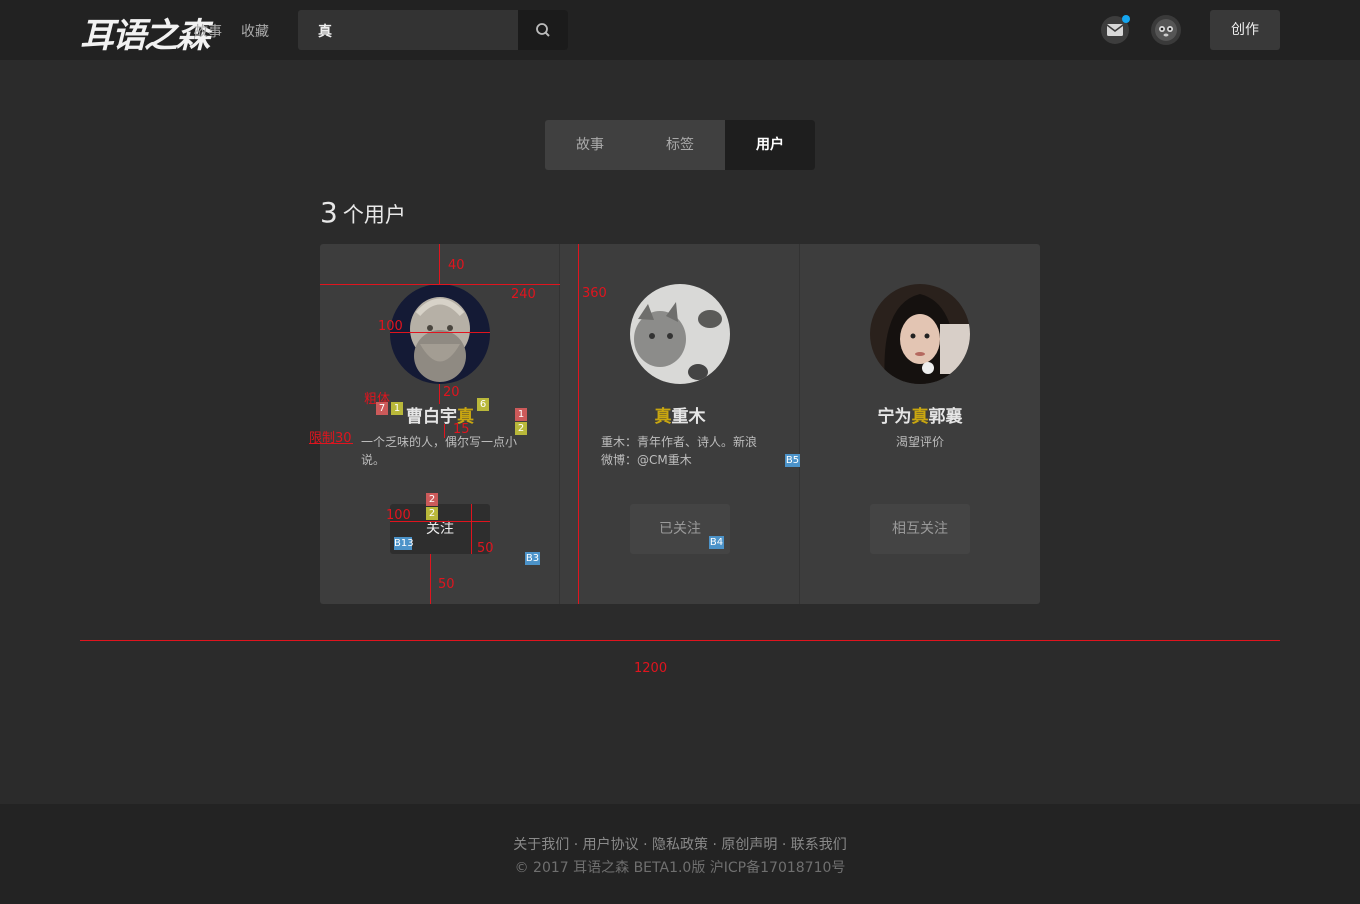 Image resolution: width=1360 pixels, height=904 pixels. I want to click on search-input: 真, so click(325, 31).